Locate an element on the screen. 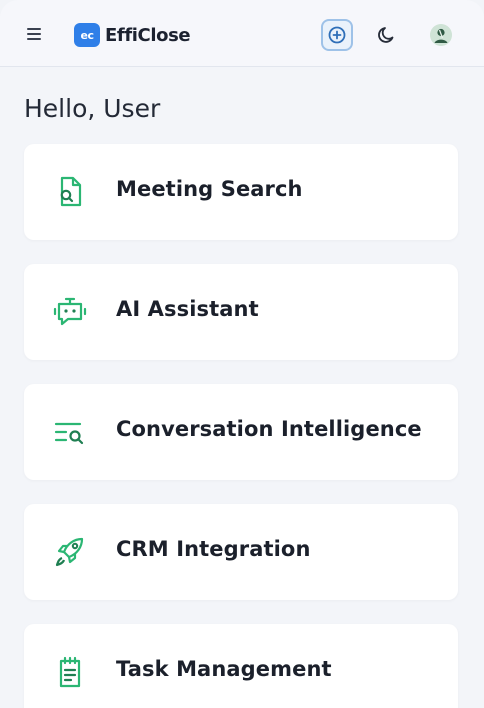  avatar-icon is located at coordinates (441, 35).